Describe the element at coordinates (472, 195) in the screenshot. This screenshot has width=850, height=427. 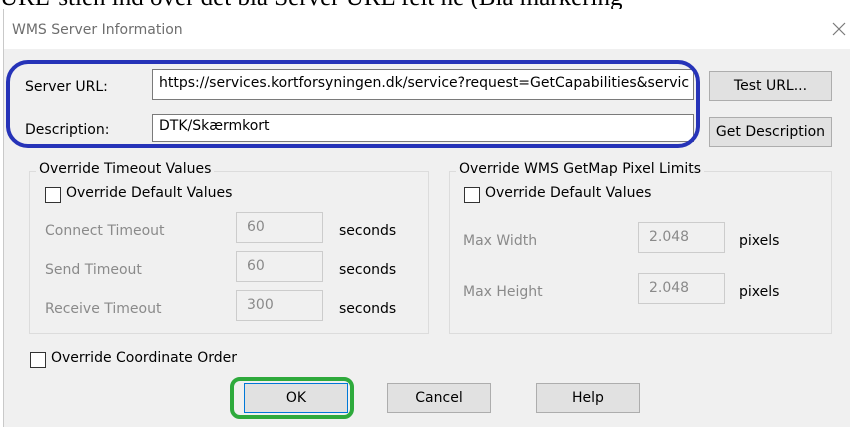
I see `pixel-limits-override-checkbox` at that location.